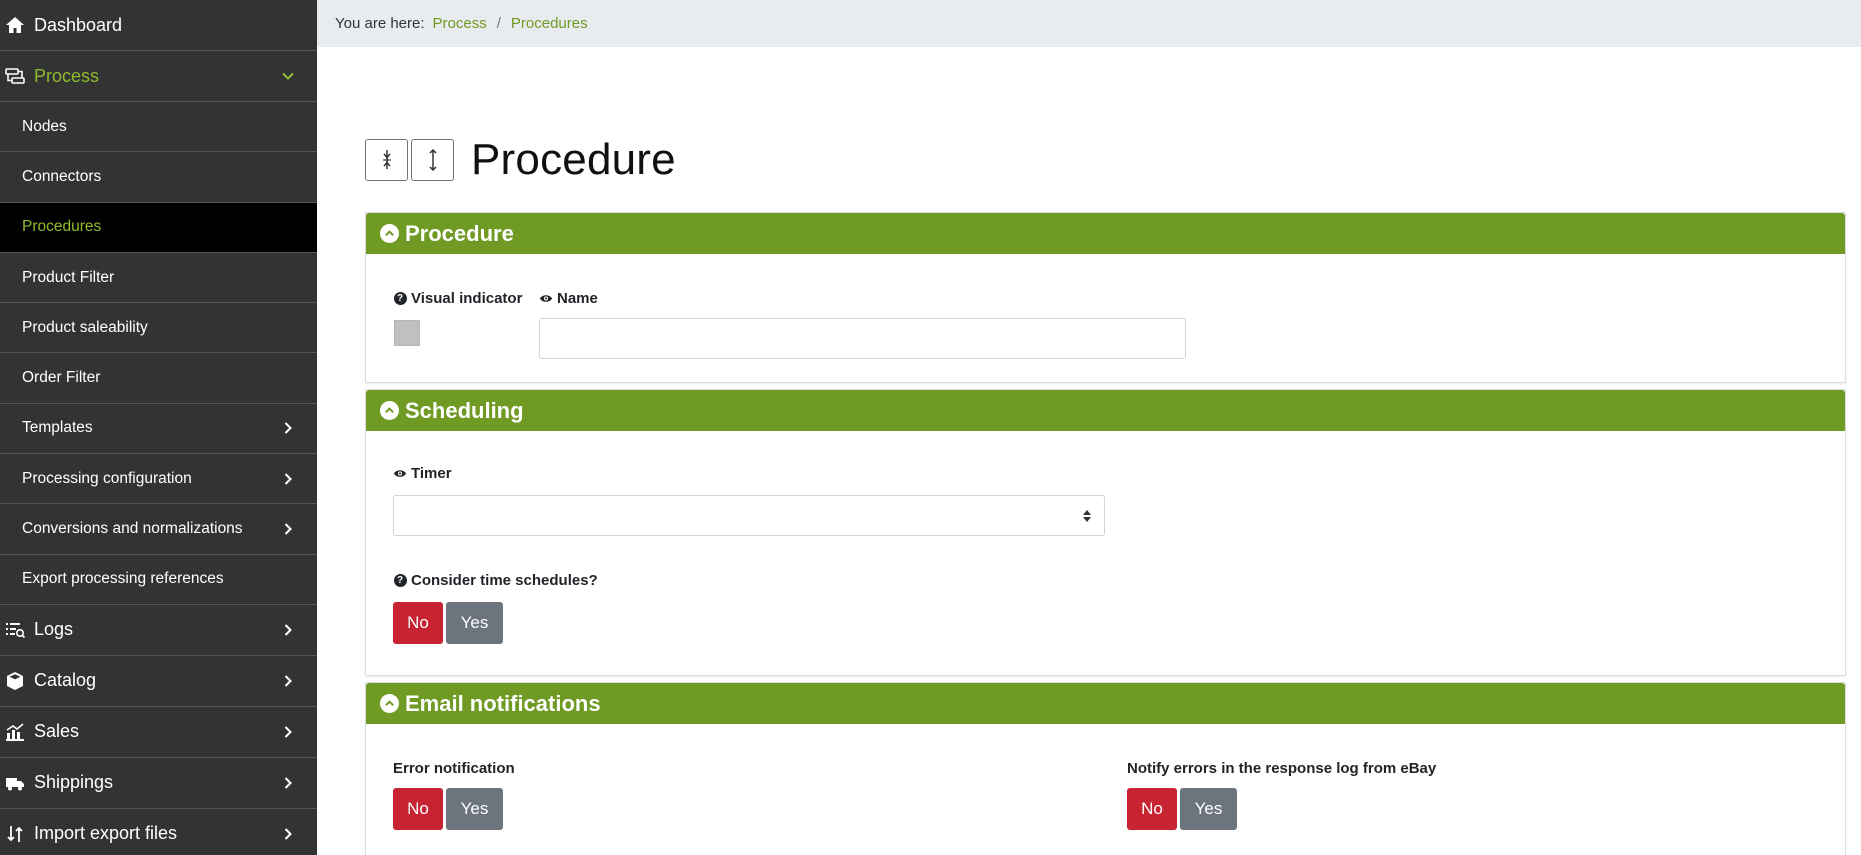 The width and height of the screenshot is (1861, 855). Describe the element at coordinates (15, 732) in the screenshot. I see `sales-icon` at that location.